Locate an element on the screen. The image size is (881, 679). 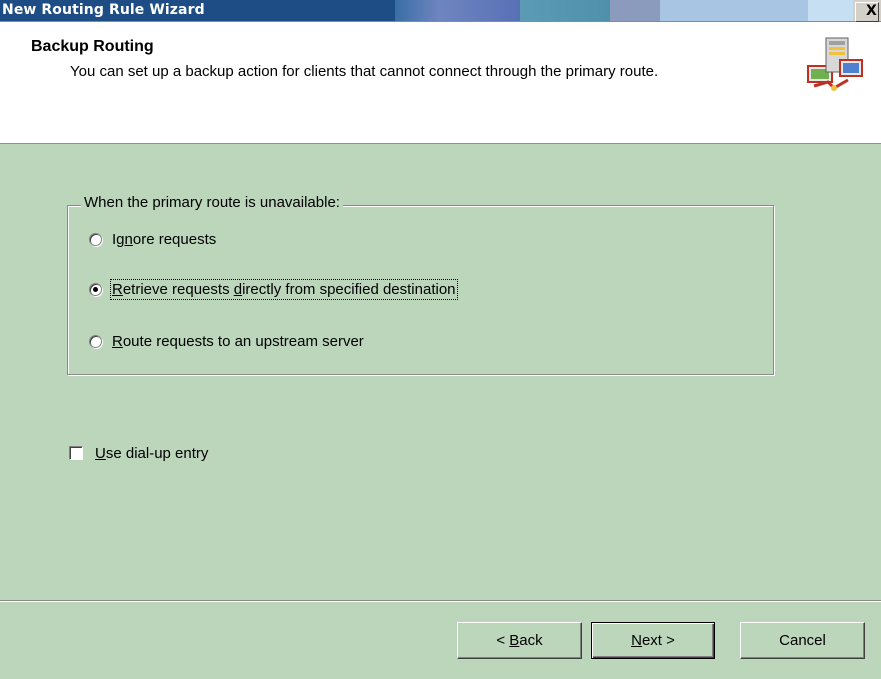
dialup-checkbox-row: Use dial-up entry is located at coordinates (138, 453).